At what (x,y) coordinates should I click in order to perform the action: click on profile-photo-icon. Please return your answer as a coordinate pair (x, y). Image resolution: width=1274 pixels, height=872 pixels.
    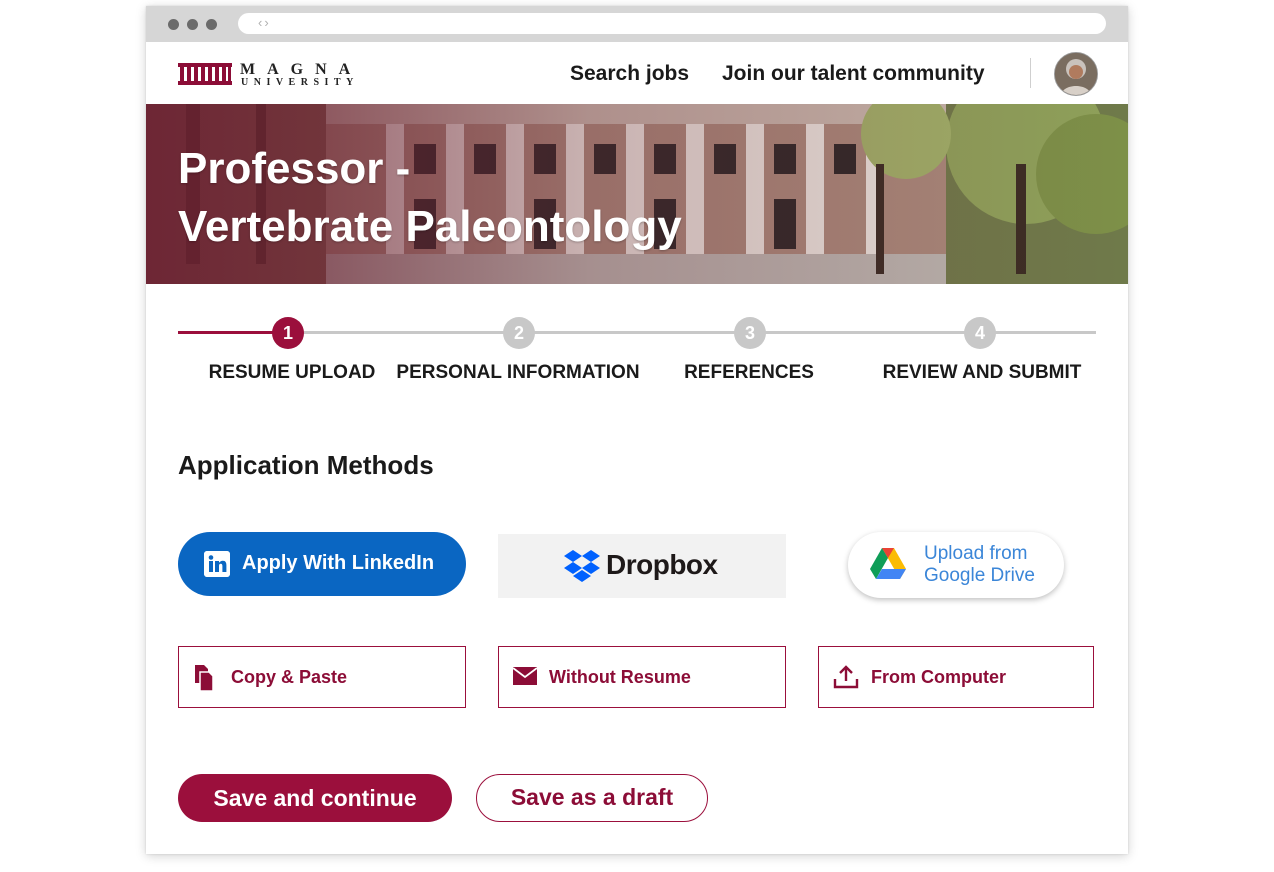
    Looking at the image, I should click on (1076, 74).